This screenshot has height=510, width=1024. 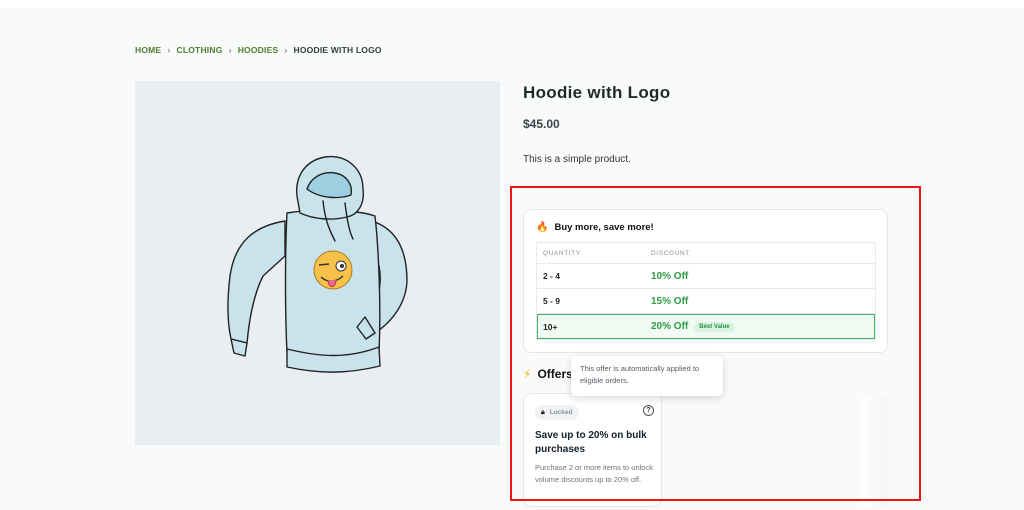 What do you see at coordinates (337, 50) in the screenshot?
I see `breadcrumb-current: HOODIE WITH LOGO` at bounding box center [337, 50].